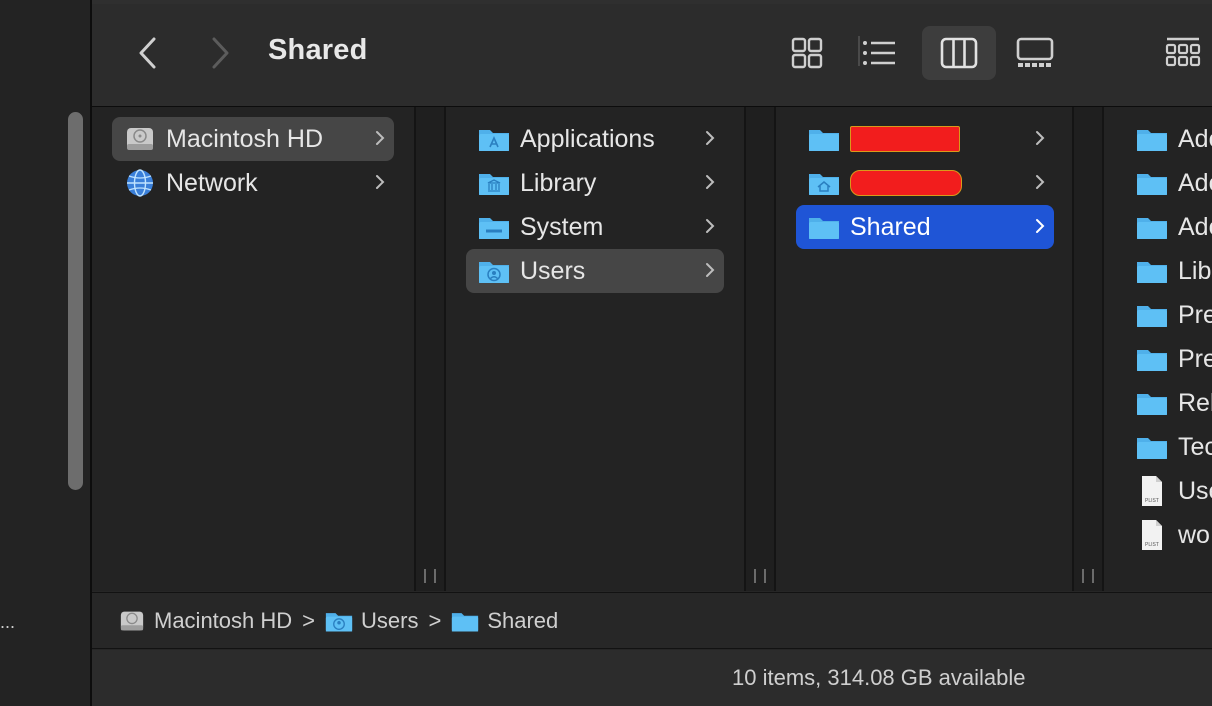  I want to click on list-item-library: Library, so click(595, 183).